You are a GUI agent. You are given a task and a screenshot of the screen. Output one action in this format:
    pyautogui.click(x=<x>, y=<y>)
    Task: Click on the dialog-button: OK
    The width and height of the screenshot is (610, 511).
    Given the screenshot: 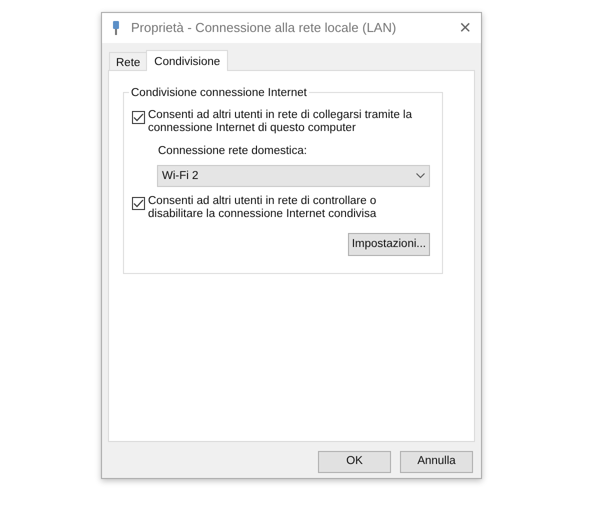 What is the action you would take?
    pyautogui.click(x=354, y=462)
    